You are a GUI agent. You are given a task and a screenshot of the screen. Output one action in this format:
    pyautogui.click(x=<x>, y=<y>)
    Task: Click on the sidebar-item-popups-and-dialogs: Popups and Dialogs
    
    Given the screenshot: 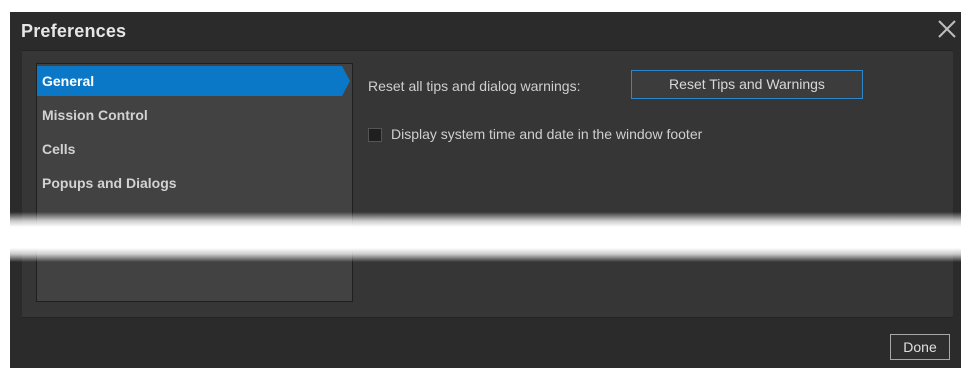 What is the action you would take?
    pyautogui.click(x=195, y=183)
    